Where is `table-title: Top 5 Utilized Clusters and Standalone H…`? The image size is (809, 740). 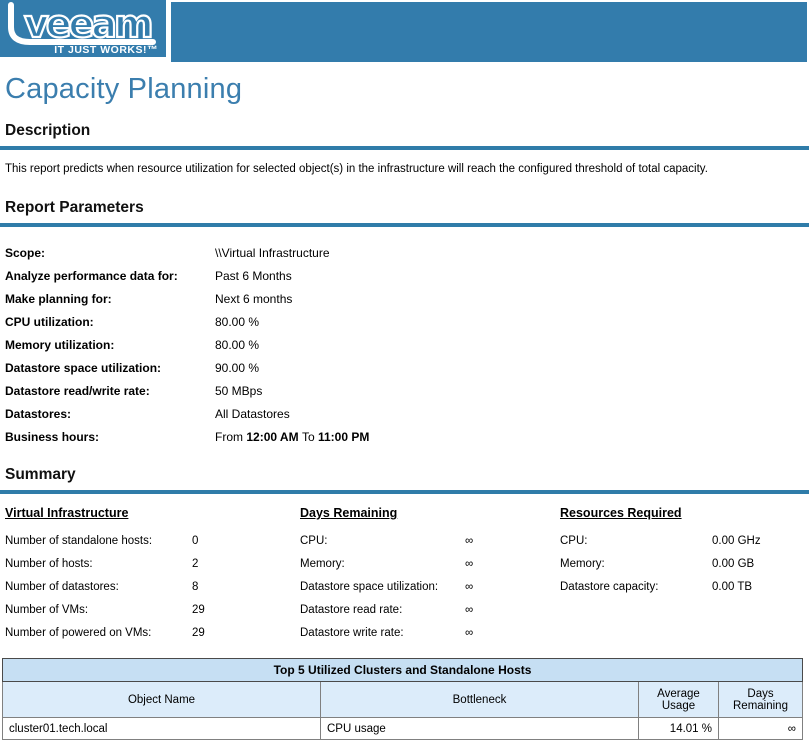
table-title: Top 5 Utilized Clusters and Standalone H… is located at coordinates (402, 670).